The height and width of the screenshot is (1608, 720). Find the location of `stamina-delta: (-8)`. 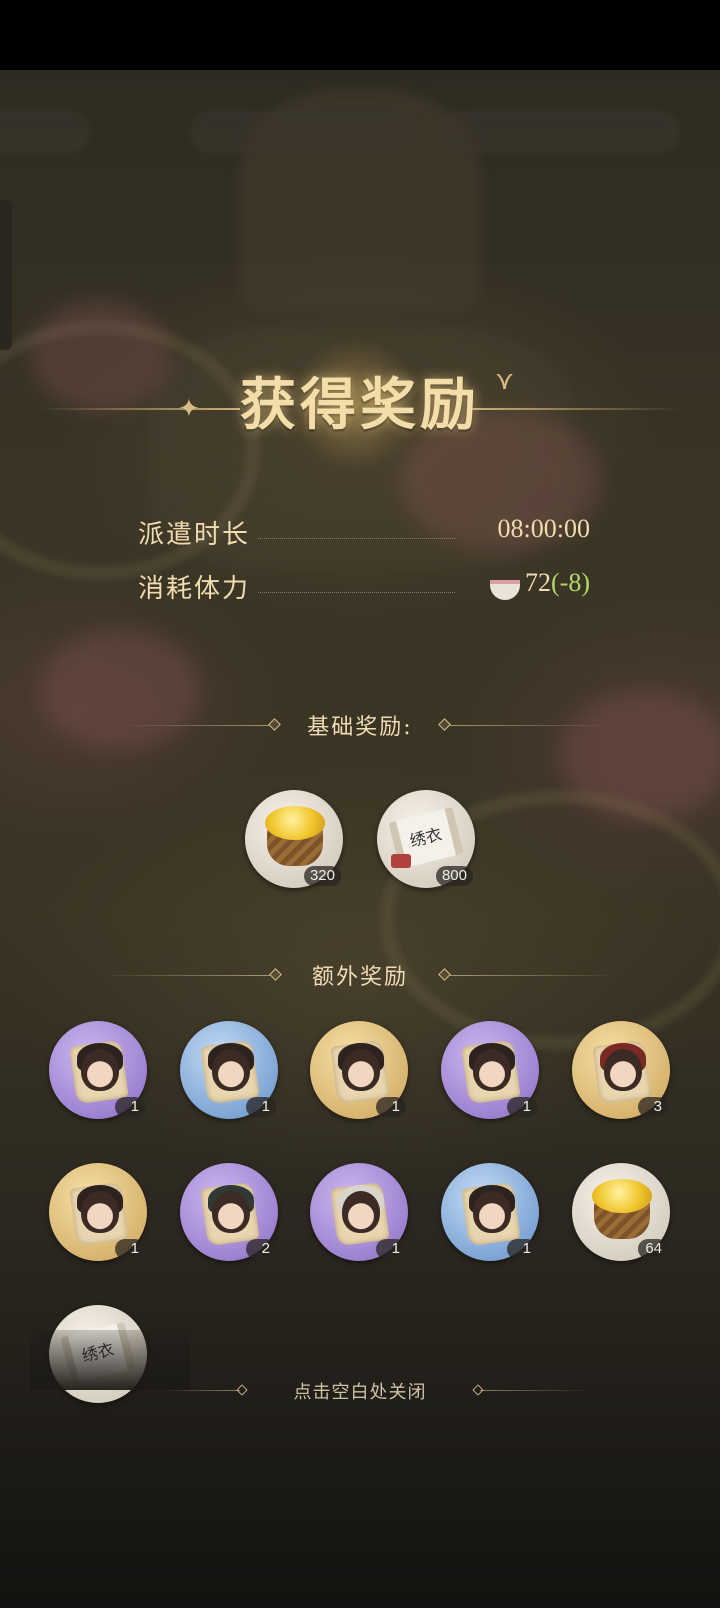

stamina-delta: (-8) is located at coordinates (570, 582).